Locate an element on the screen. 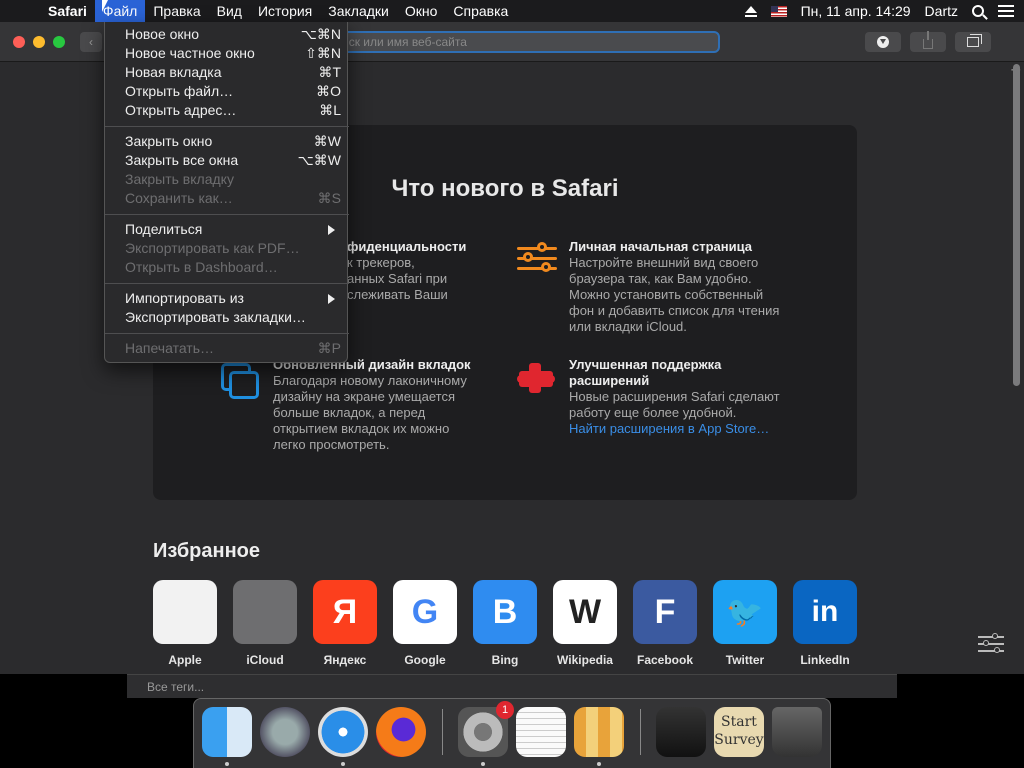  menu-item-label: Новое окно is located at coordinates (162, 34).